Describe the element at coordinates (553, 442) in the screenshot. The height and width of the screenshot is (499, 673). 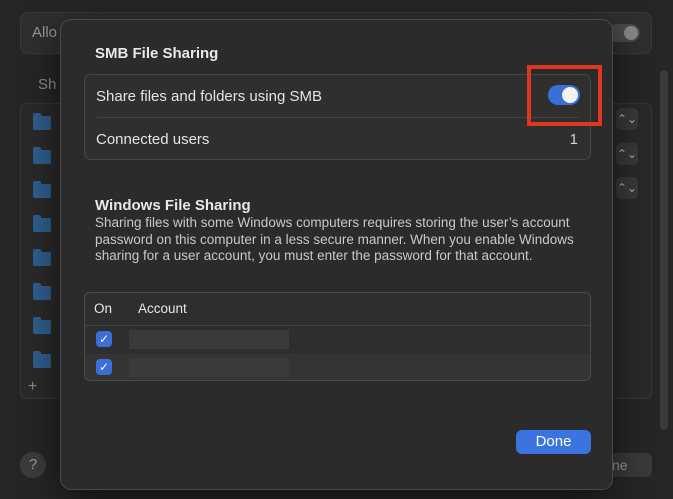
I see `done-button: Done` at that location.